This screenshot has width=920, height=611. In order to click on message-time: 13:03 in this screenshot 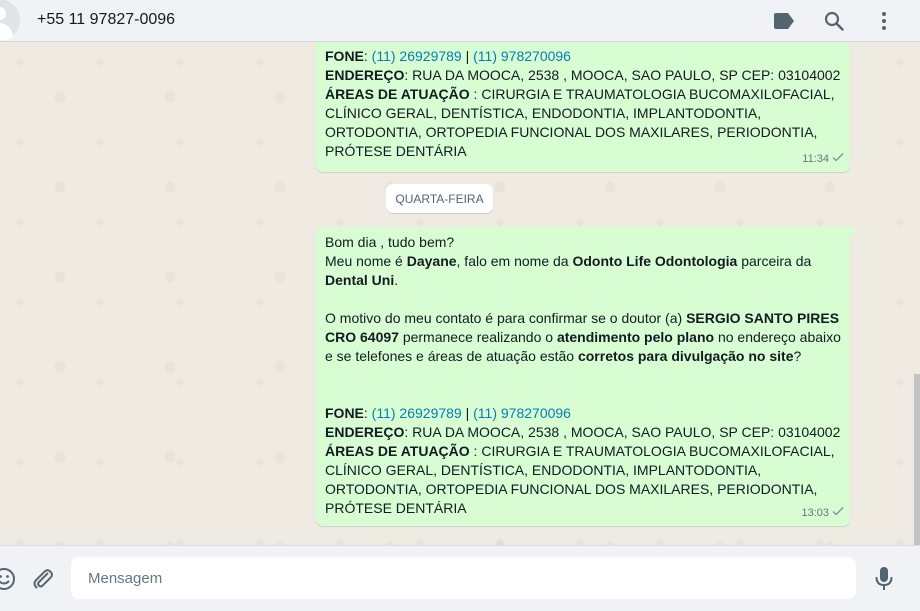, I will do `click(815, 513)`.